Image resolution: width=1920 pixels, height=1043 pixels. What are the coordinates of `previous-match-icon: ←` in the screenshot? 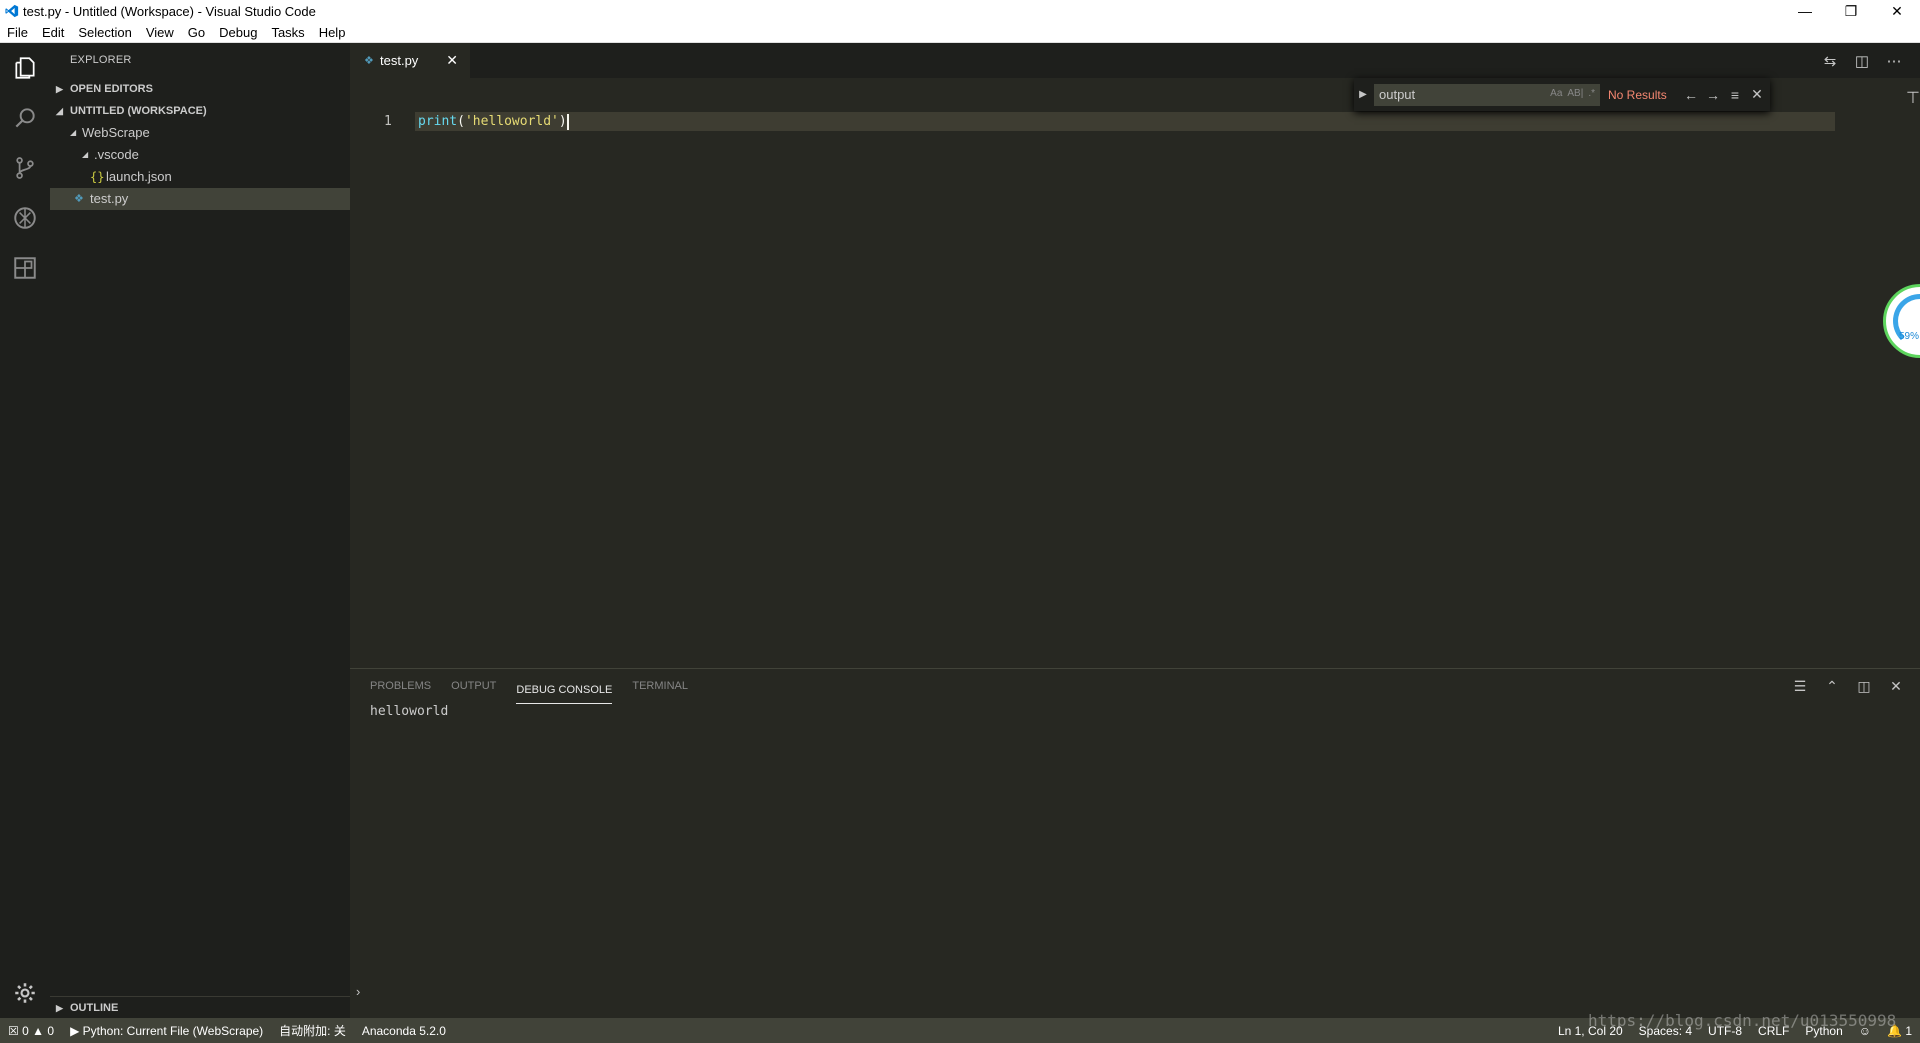 It's located at (1691, 95).